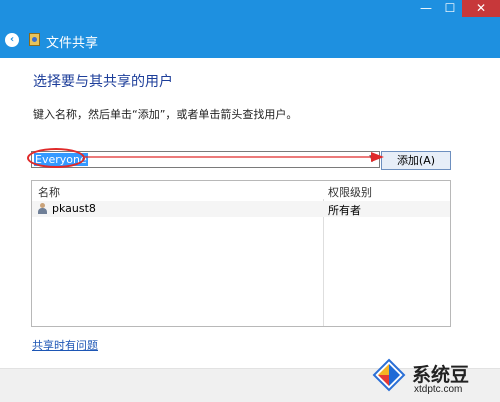 The height and width of the screenshot is (402, 500). I want to click on watermark-url: xtdptc.com, so click(438, 389).